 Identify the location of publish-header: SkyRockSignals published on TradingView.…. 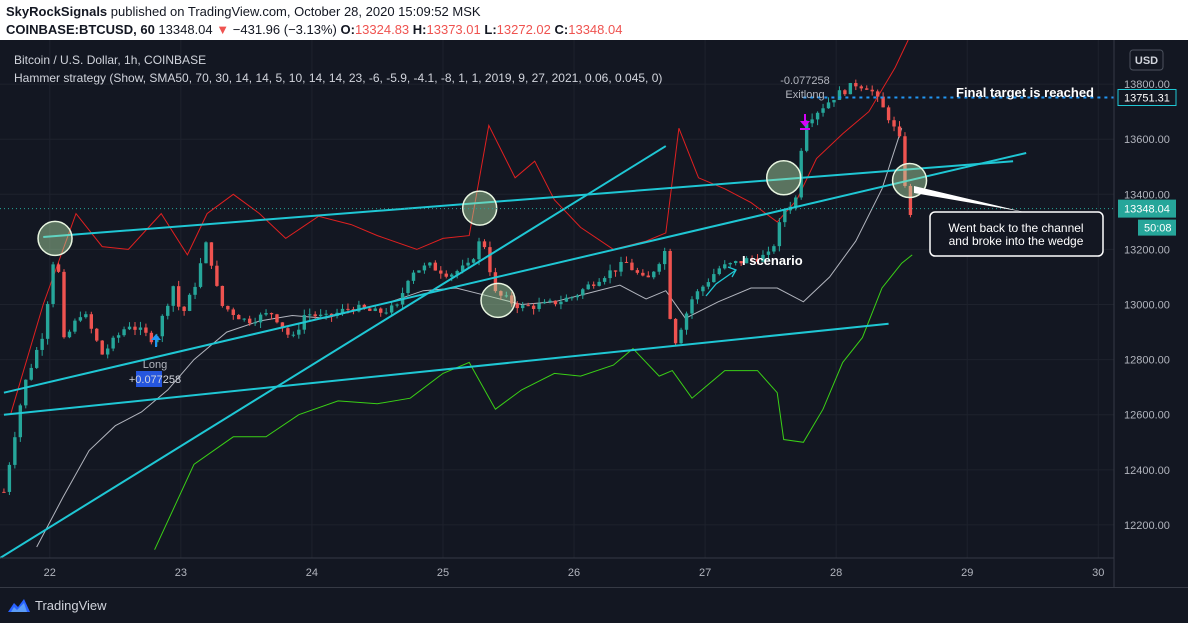
(594, 20).